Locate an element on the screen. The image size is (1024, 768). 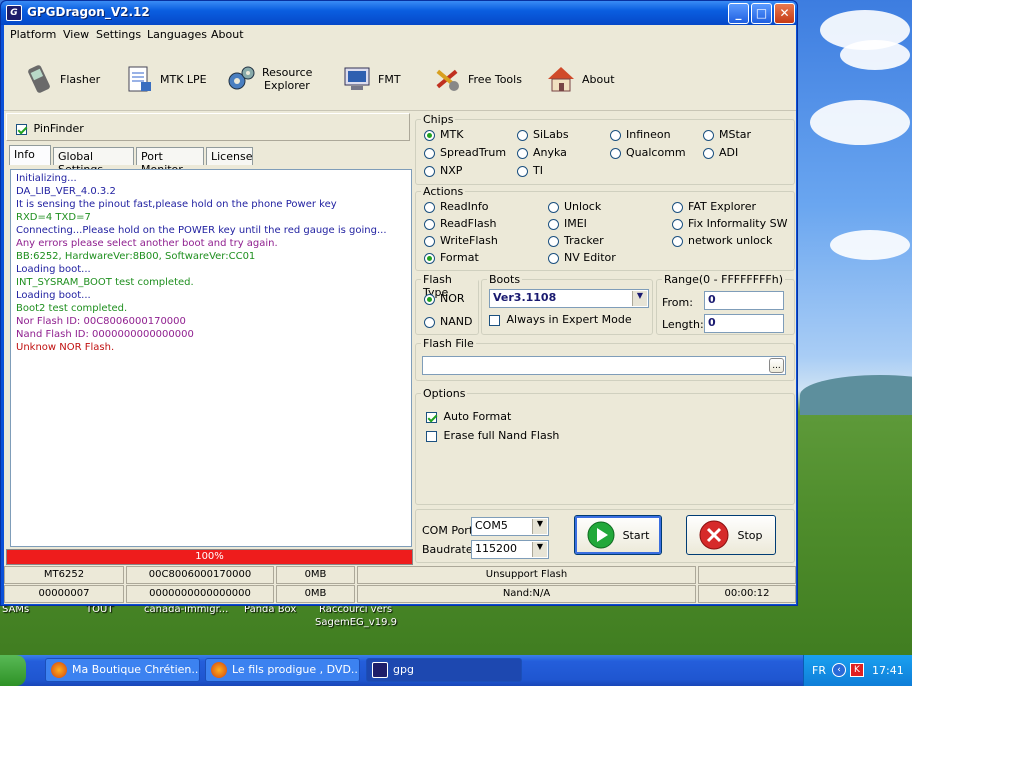
action-fat-explorer: FAT Explorer is located at coordinates (714, 206).